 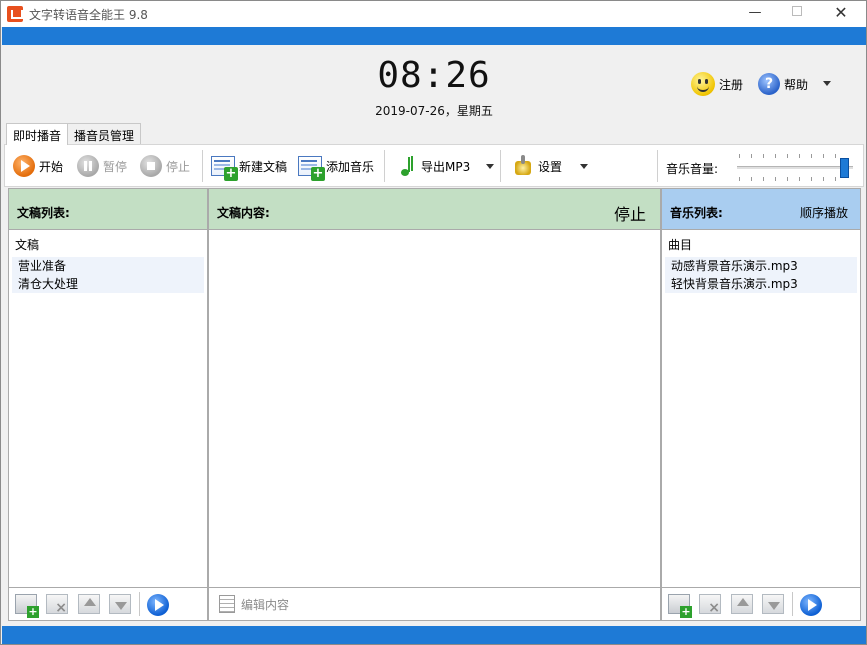 What do you see at coordinates (761, 266) in the screenshot?
I see `music-list-item: 动感背景音乐演示.mp3` at bounding box center [761, 266].